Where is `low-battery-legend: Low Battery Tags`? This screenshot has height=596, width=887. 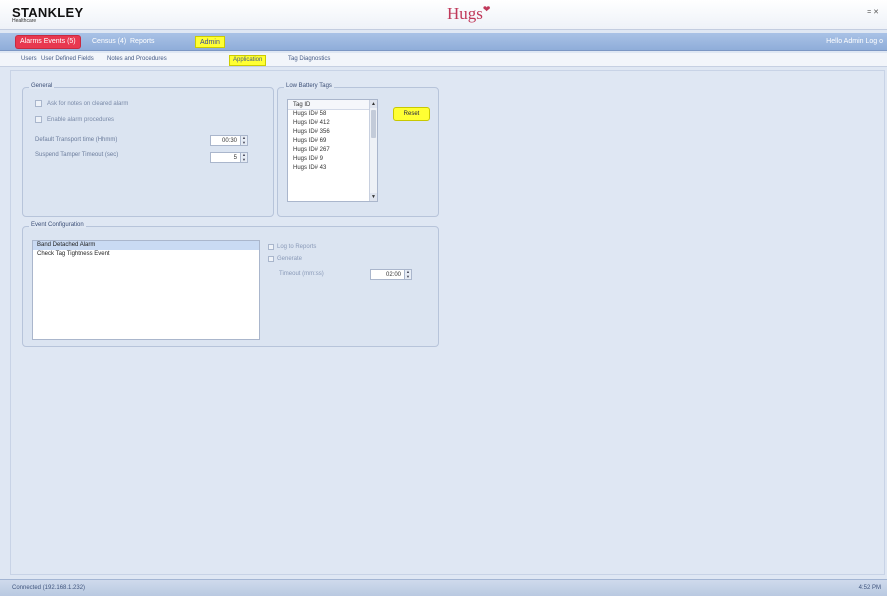
low-battery-legend: Low Battery Tags is located at coordinates (309, 86).